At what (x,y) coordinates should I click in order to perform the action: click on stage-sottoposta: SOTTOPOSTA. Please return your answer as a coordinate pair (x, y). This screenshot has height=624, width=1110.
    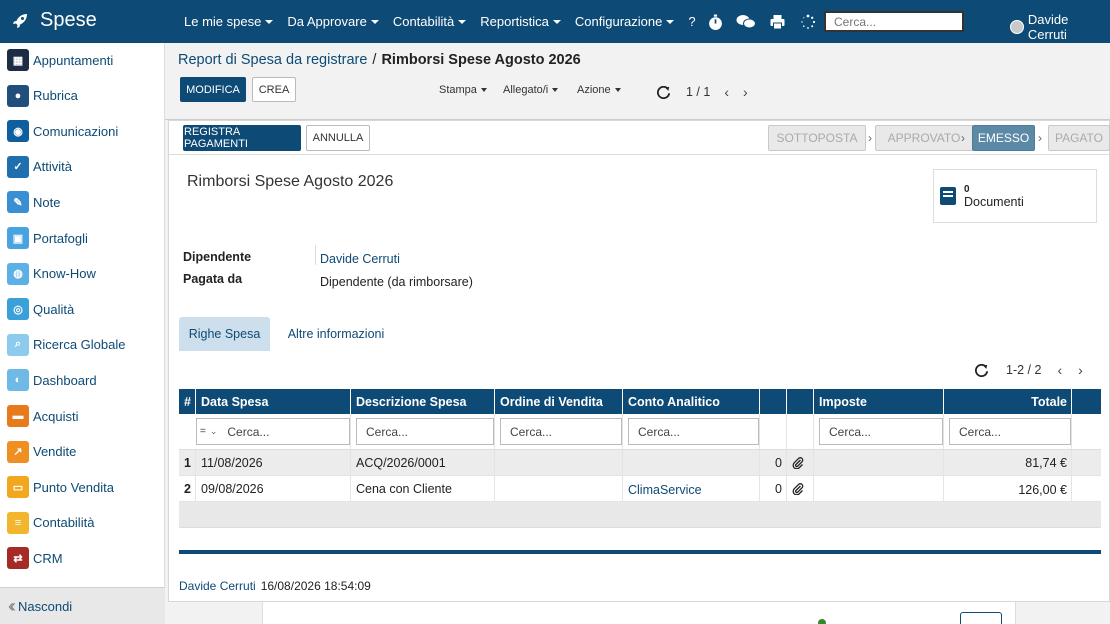
    Looking at the image, I should click on (817, 138).